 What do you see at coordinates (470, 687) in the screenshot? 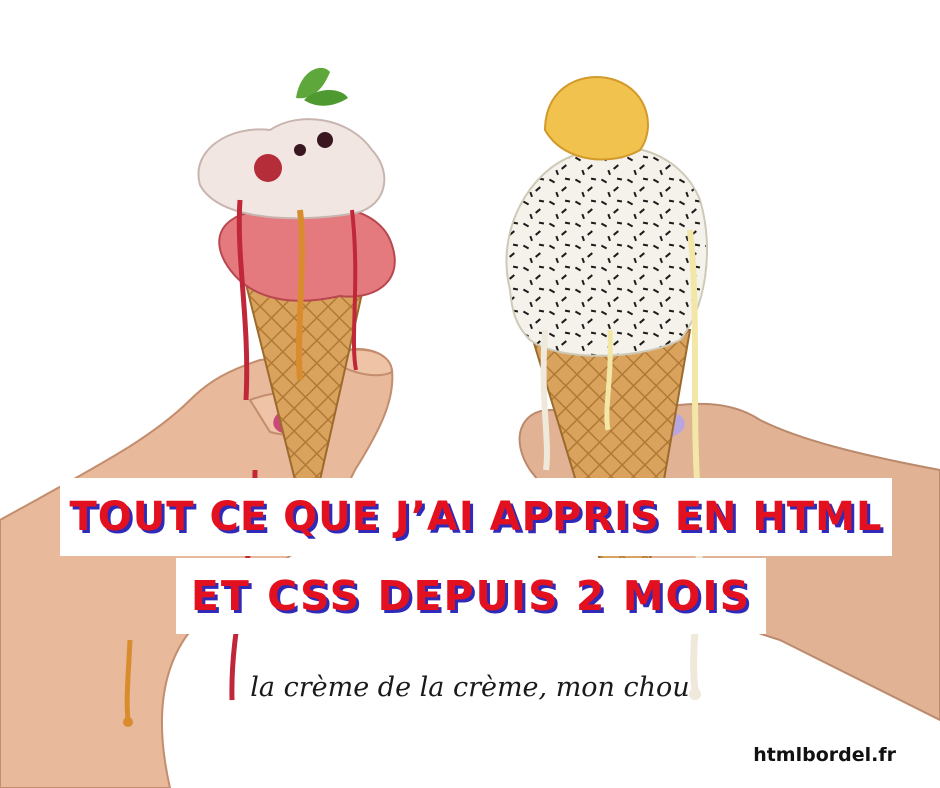
I see `tagline: la crème de la crème, mon chou` at bounding box center [470, 687].